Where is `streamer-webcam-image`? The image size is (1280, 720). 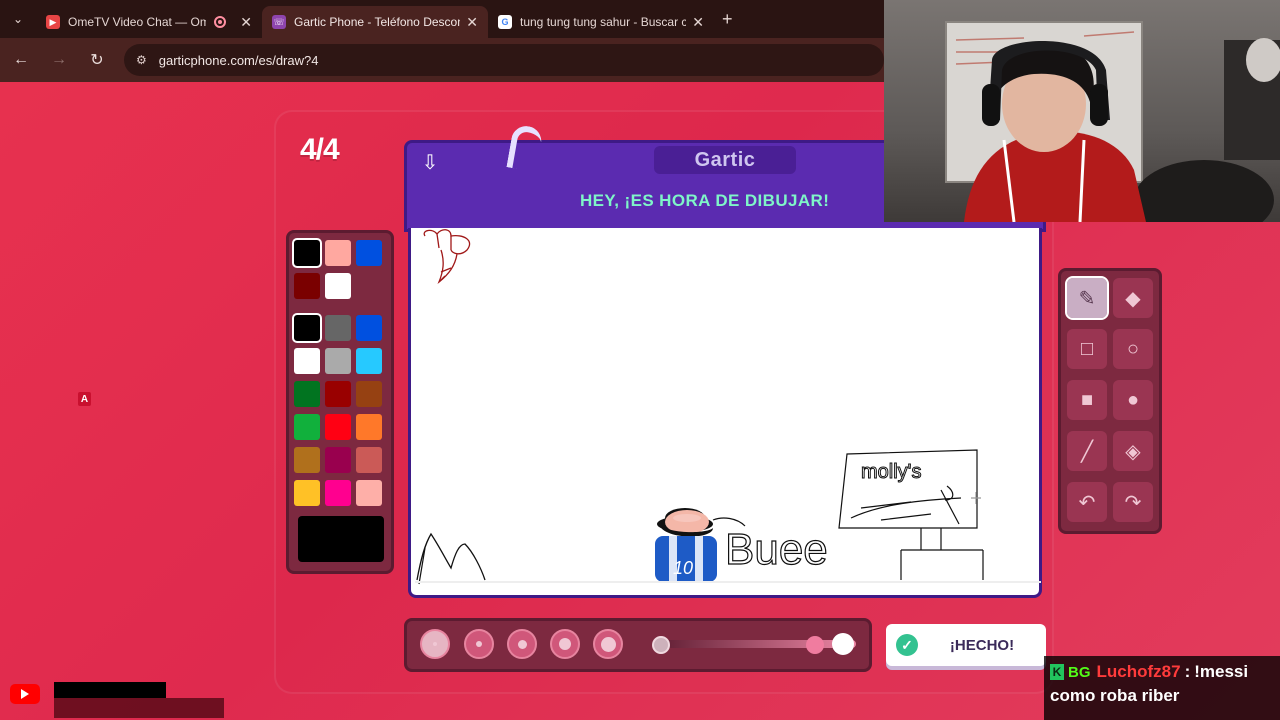 streamer-webcam-image is located at coordinates (1112, 121).